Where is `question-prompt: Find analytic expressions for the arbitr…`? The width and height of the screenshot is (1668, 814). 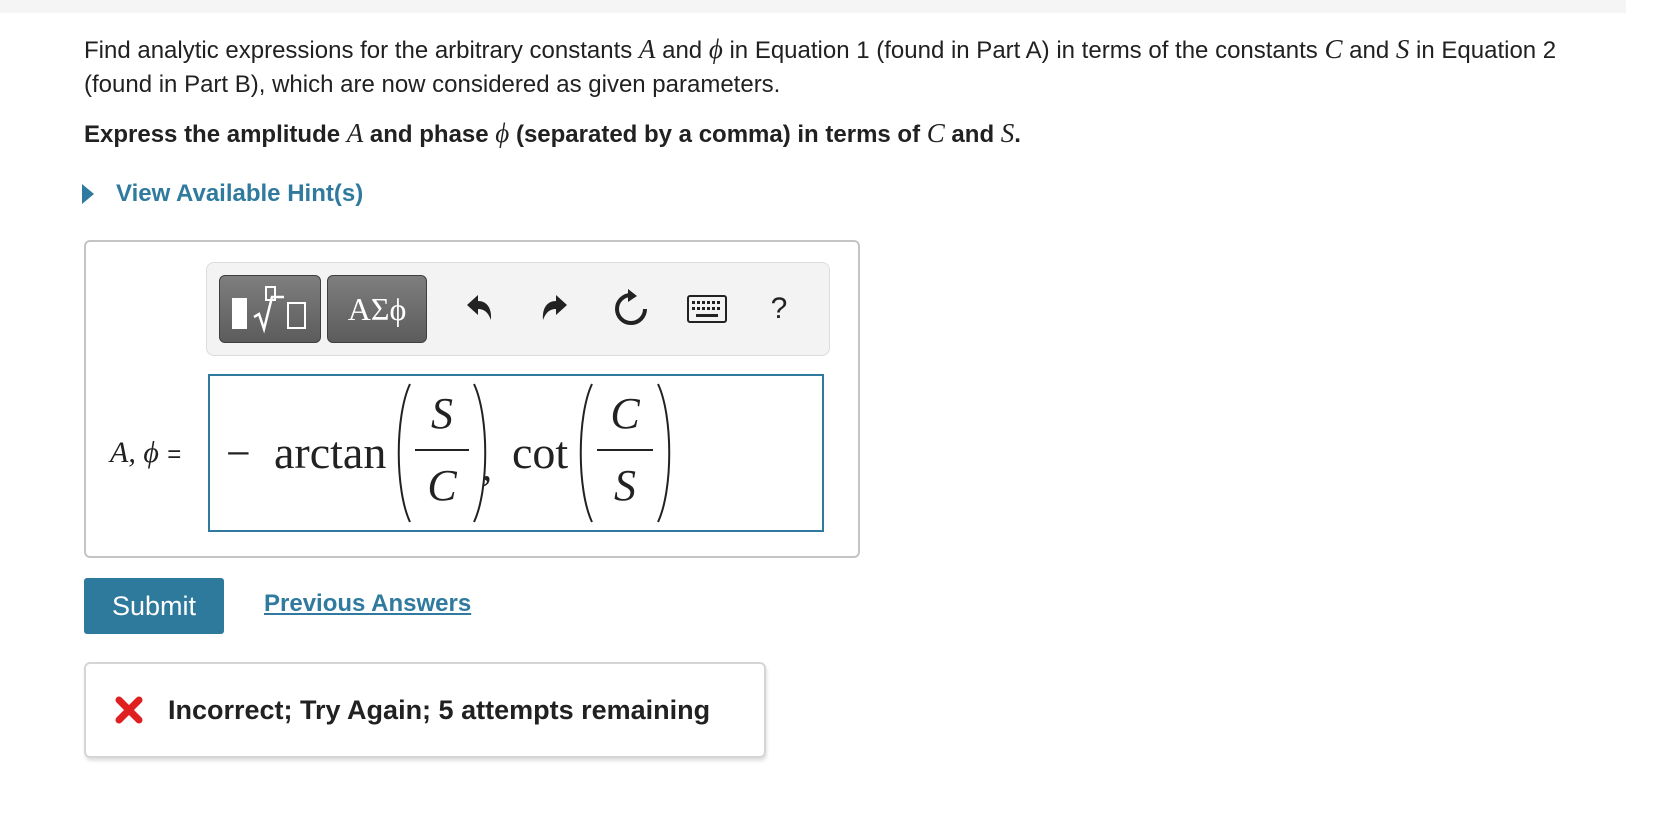
question-prompt: Find analytic expressions for the arbitr… is located at coordinates (854, 67).